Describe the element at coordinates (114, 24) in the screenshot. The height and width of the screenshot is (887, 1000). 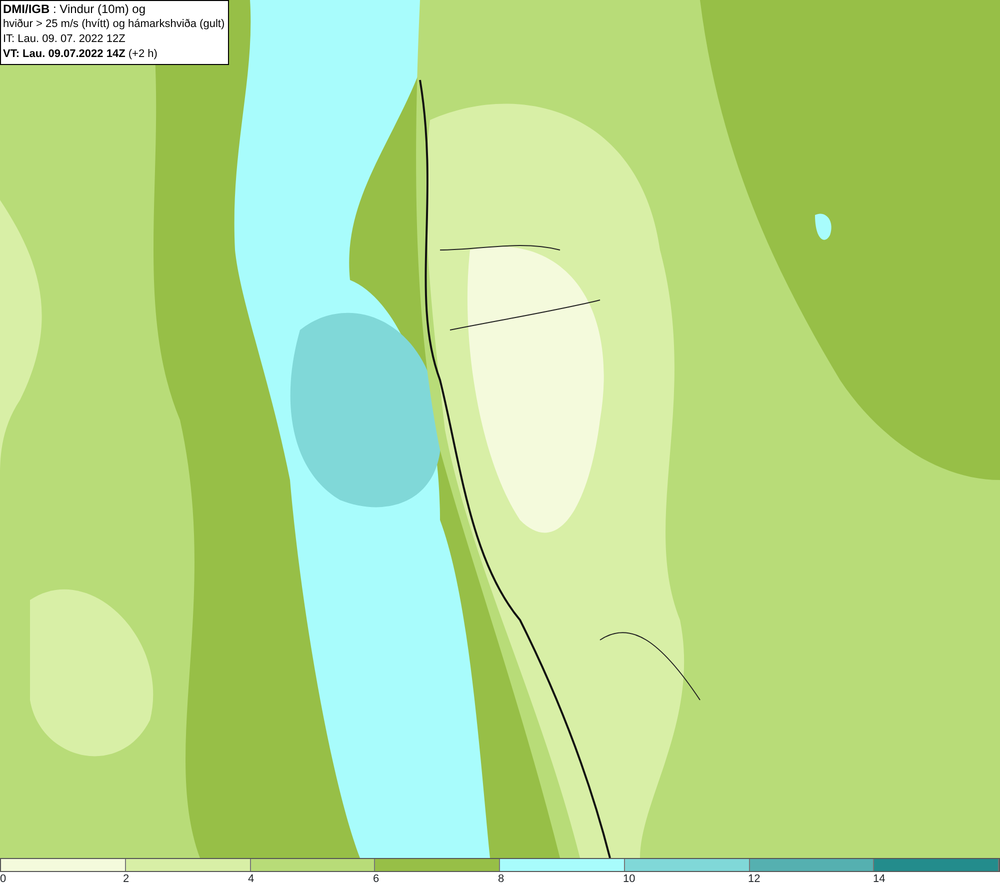
I see `header-text: hviður > 25 m/s (hvítt) og hámarkshviða (gult)` at that location.